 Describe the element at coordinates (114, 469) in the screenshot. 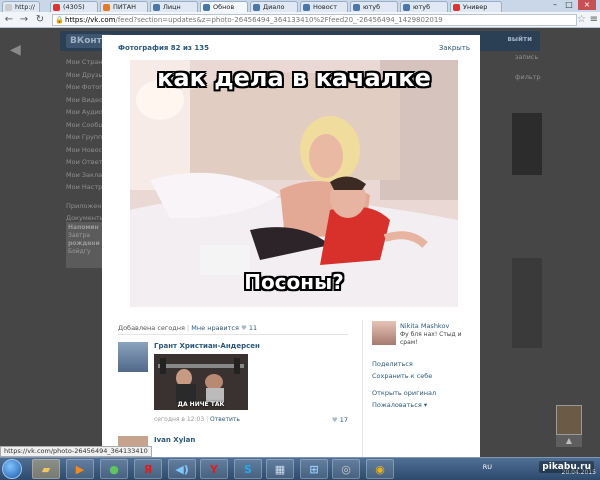

I see `windows-media-icon: ●` at that location.